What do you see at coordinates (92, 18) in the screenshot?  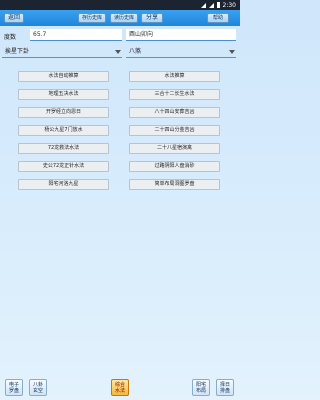 I see `save-history-button: 存历史库` at bounding box center [92, 18].